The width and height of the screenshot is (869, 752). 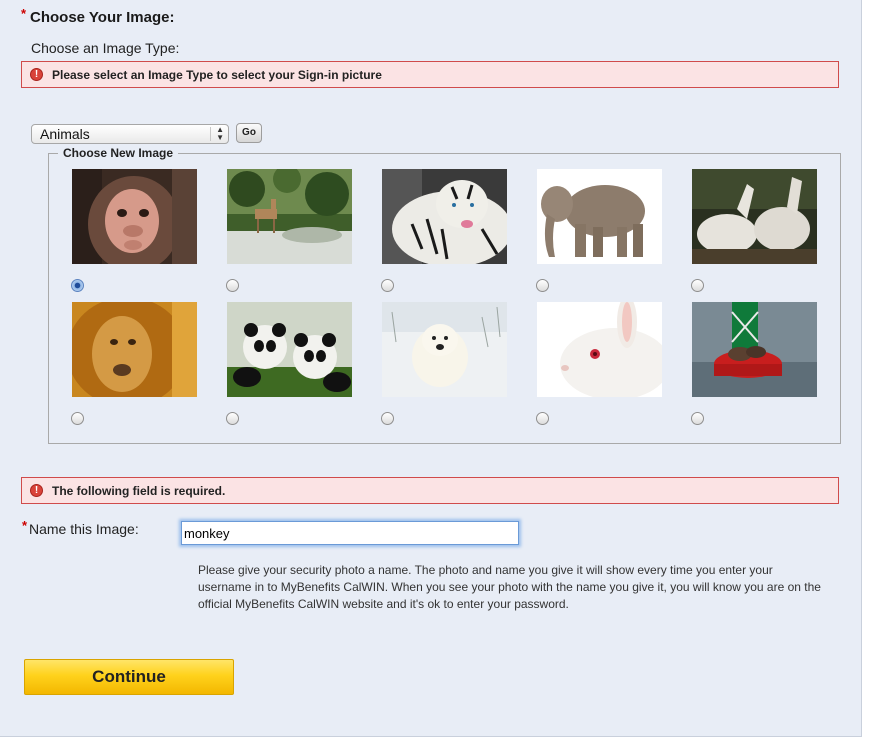 What do you see at coordinates (220, 133) in the screenshot?
I see `updown-arrows-icon: ▲ ▼` at bounding box center [220, 133].